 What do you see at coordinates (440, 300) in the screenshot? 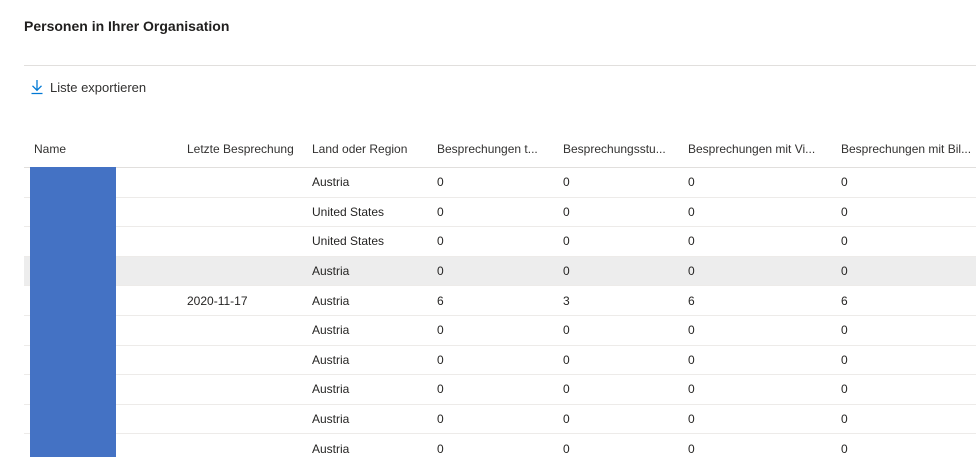
I see `cell-meetings-total: 6` at bounding box center [440, 300].